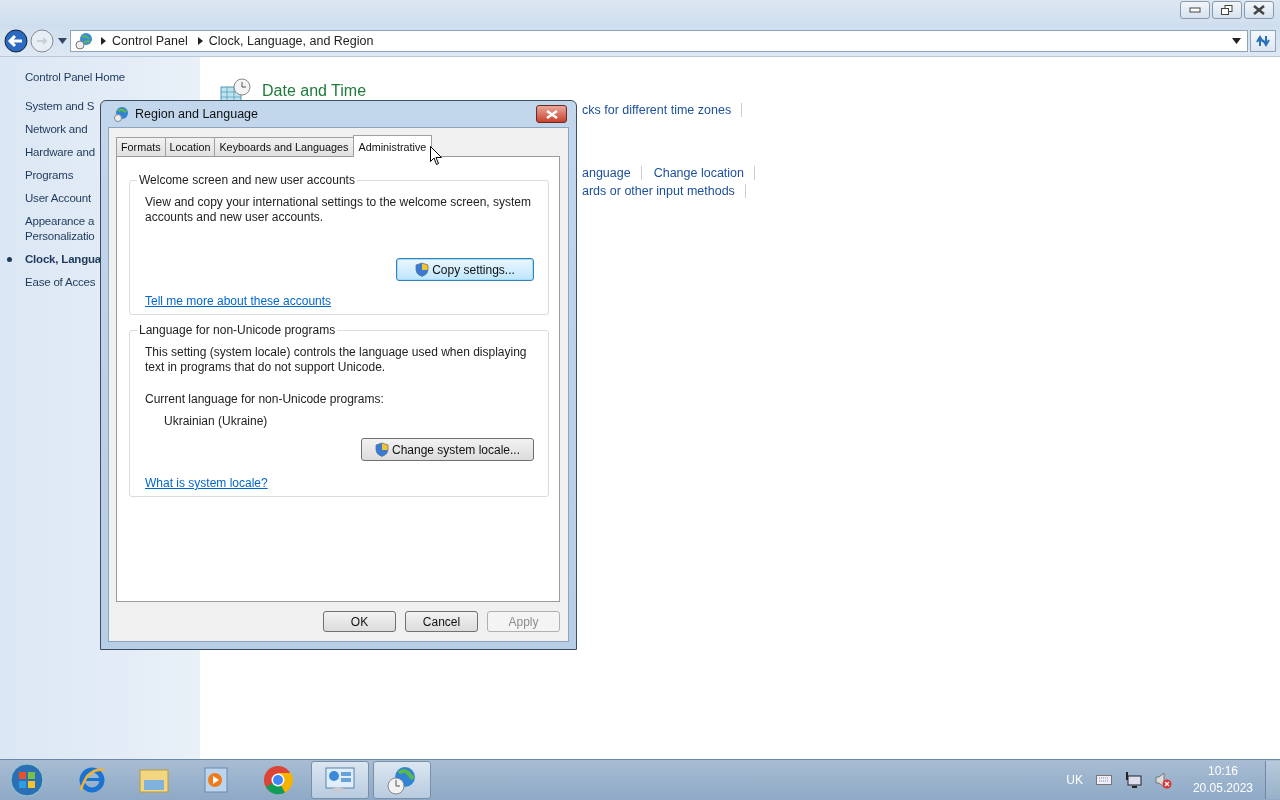 This screenshot has width=1280, height=800. Describe the element at coordinates (338, 210) in the screenshot. I see `description-text: View and copy your international settings to the welcome screen, system accounts and new user accounts.` at that location.